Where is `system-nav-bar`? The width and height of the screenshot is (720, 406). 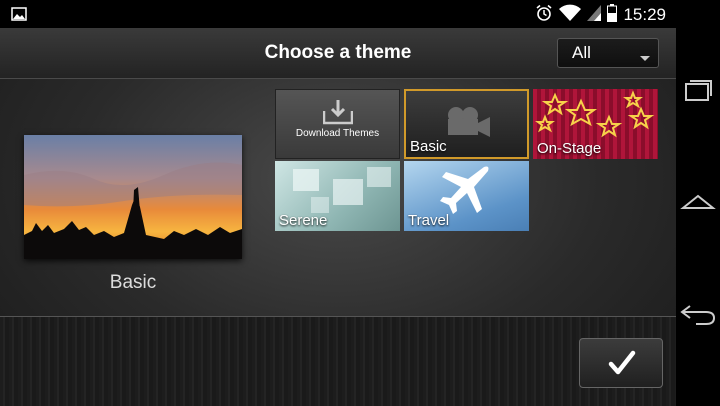 system-nav-bar is located at coordinates (698, 202).